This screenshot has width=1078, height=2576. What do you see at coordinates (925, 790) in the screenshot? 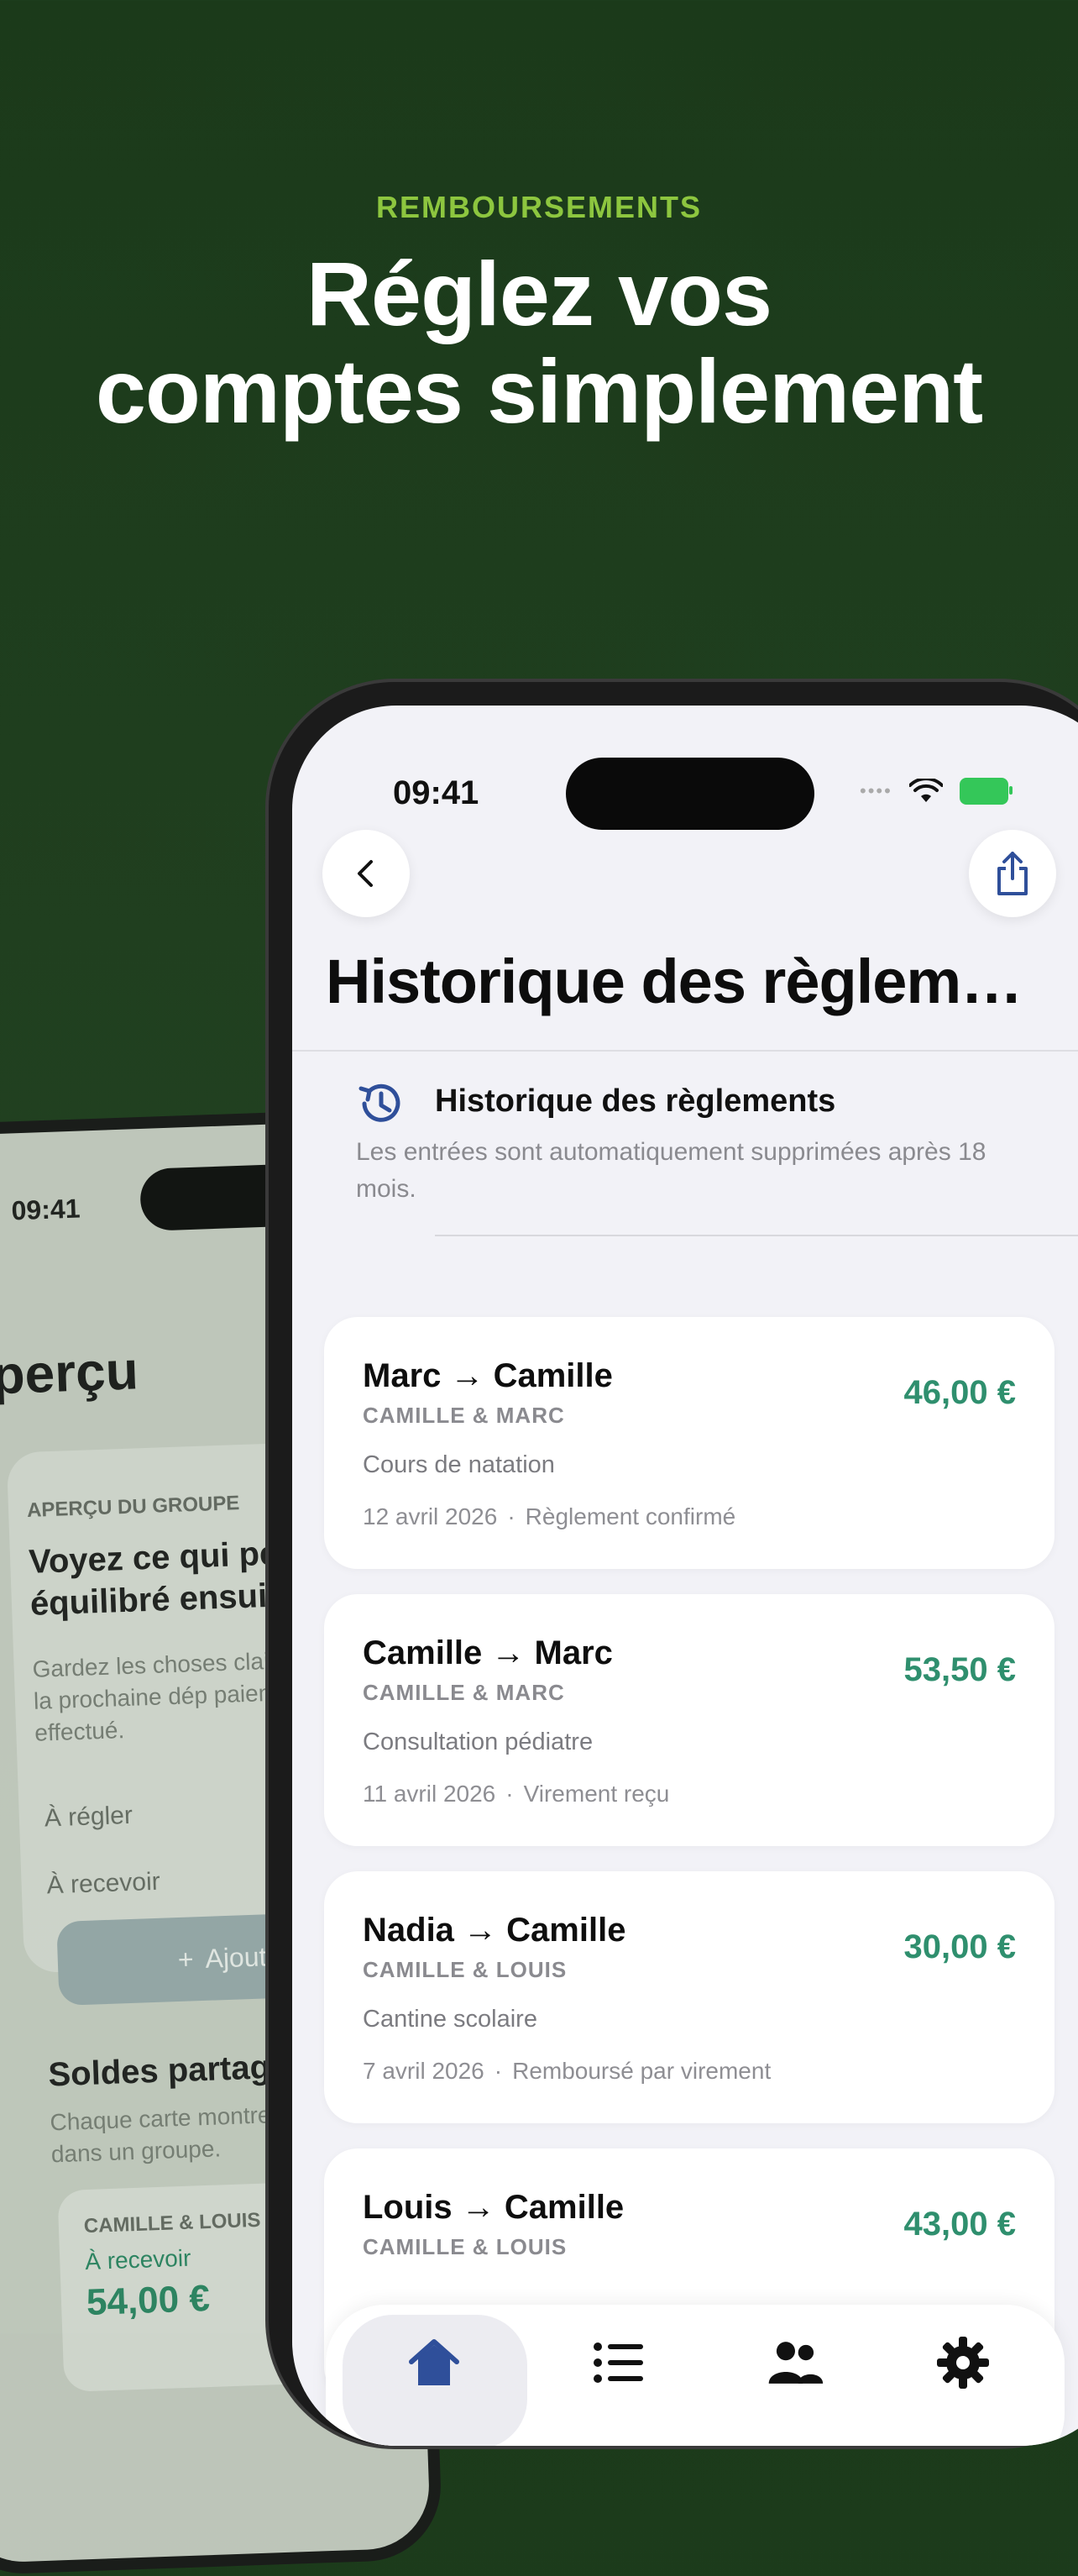
I see `wifi-icon` at bounding box center [925, 790].